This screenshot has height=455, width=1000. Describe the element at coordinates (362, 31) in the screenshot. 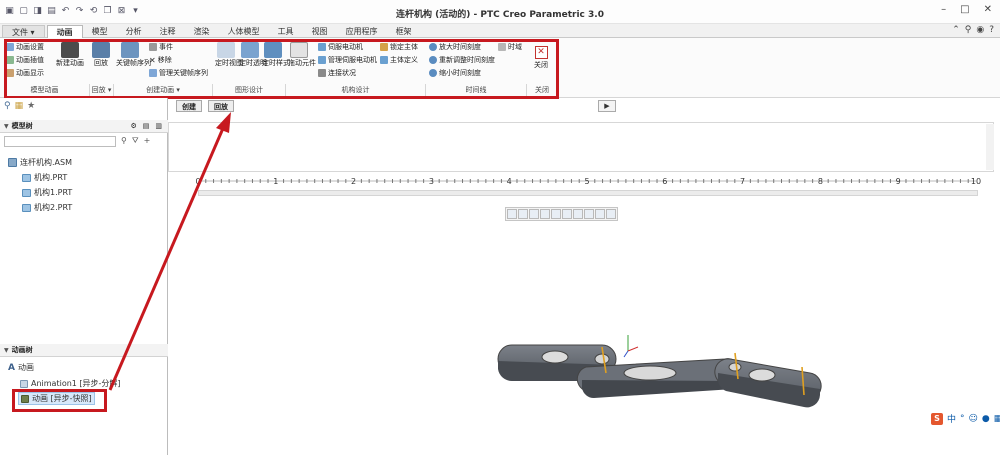

I see `tab-applications: 应用程序` at that location.